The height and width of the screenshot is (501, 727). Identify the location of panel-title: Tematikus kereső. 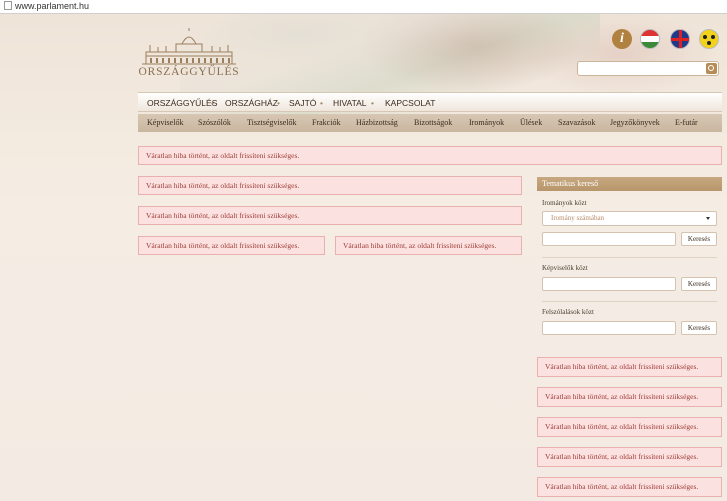
(629, 184).